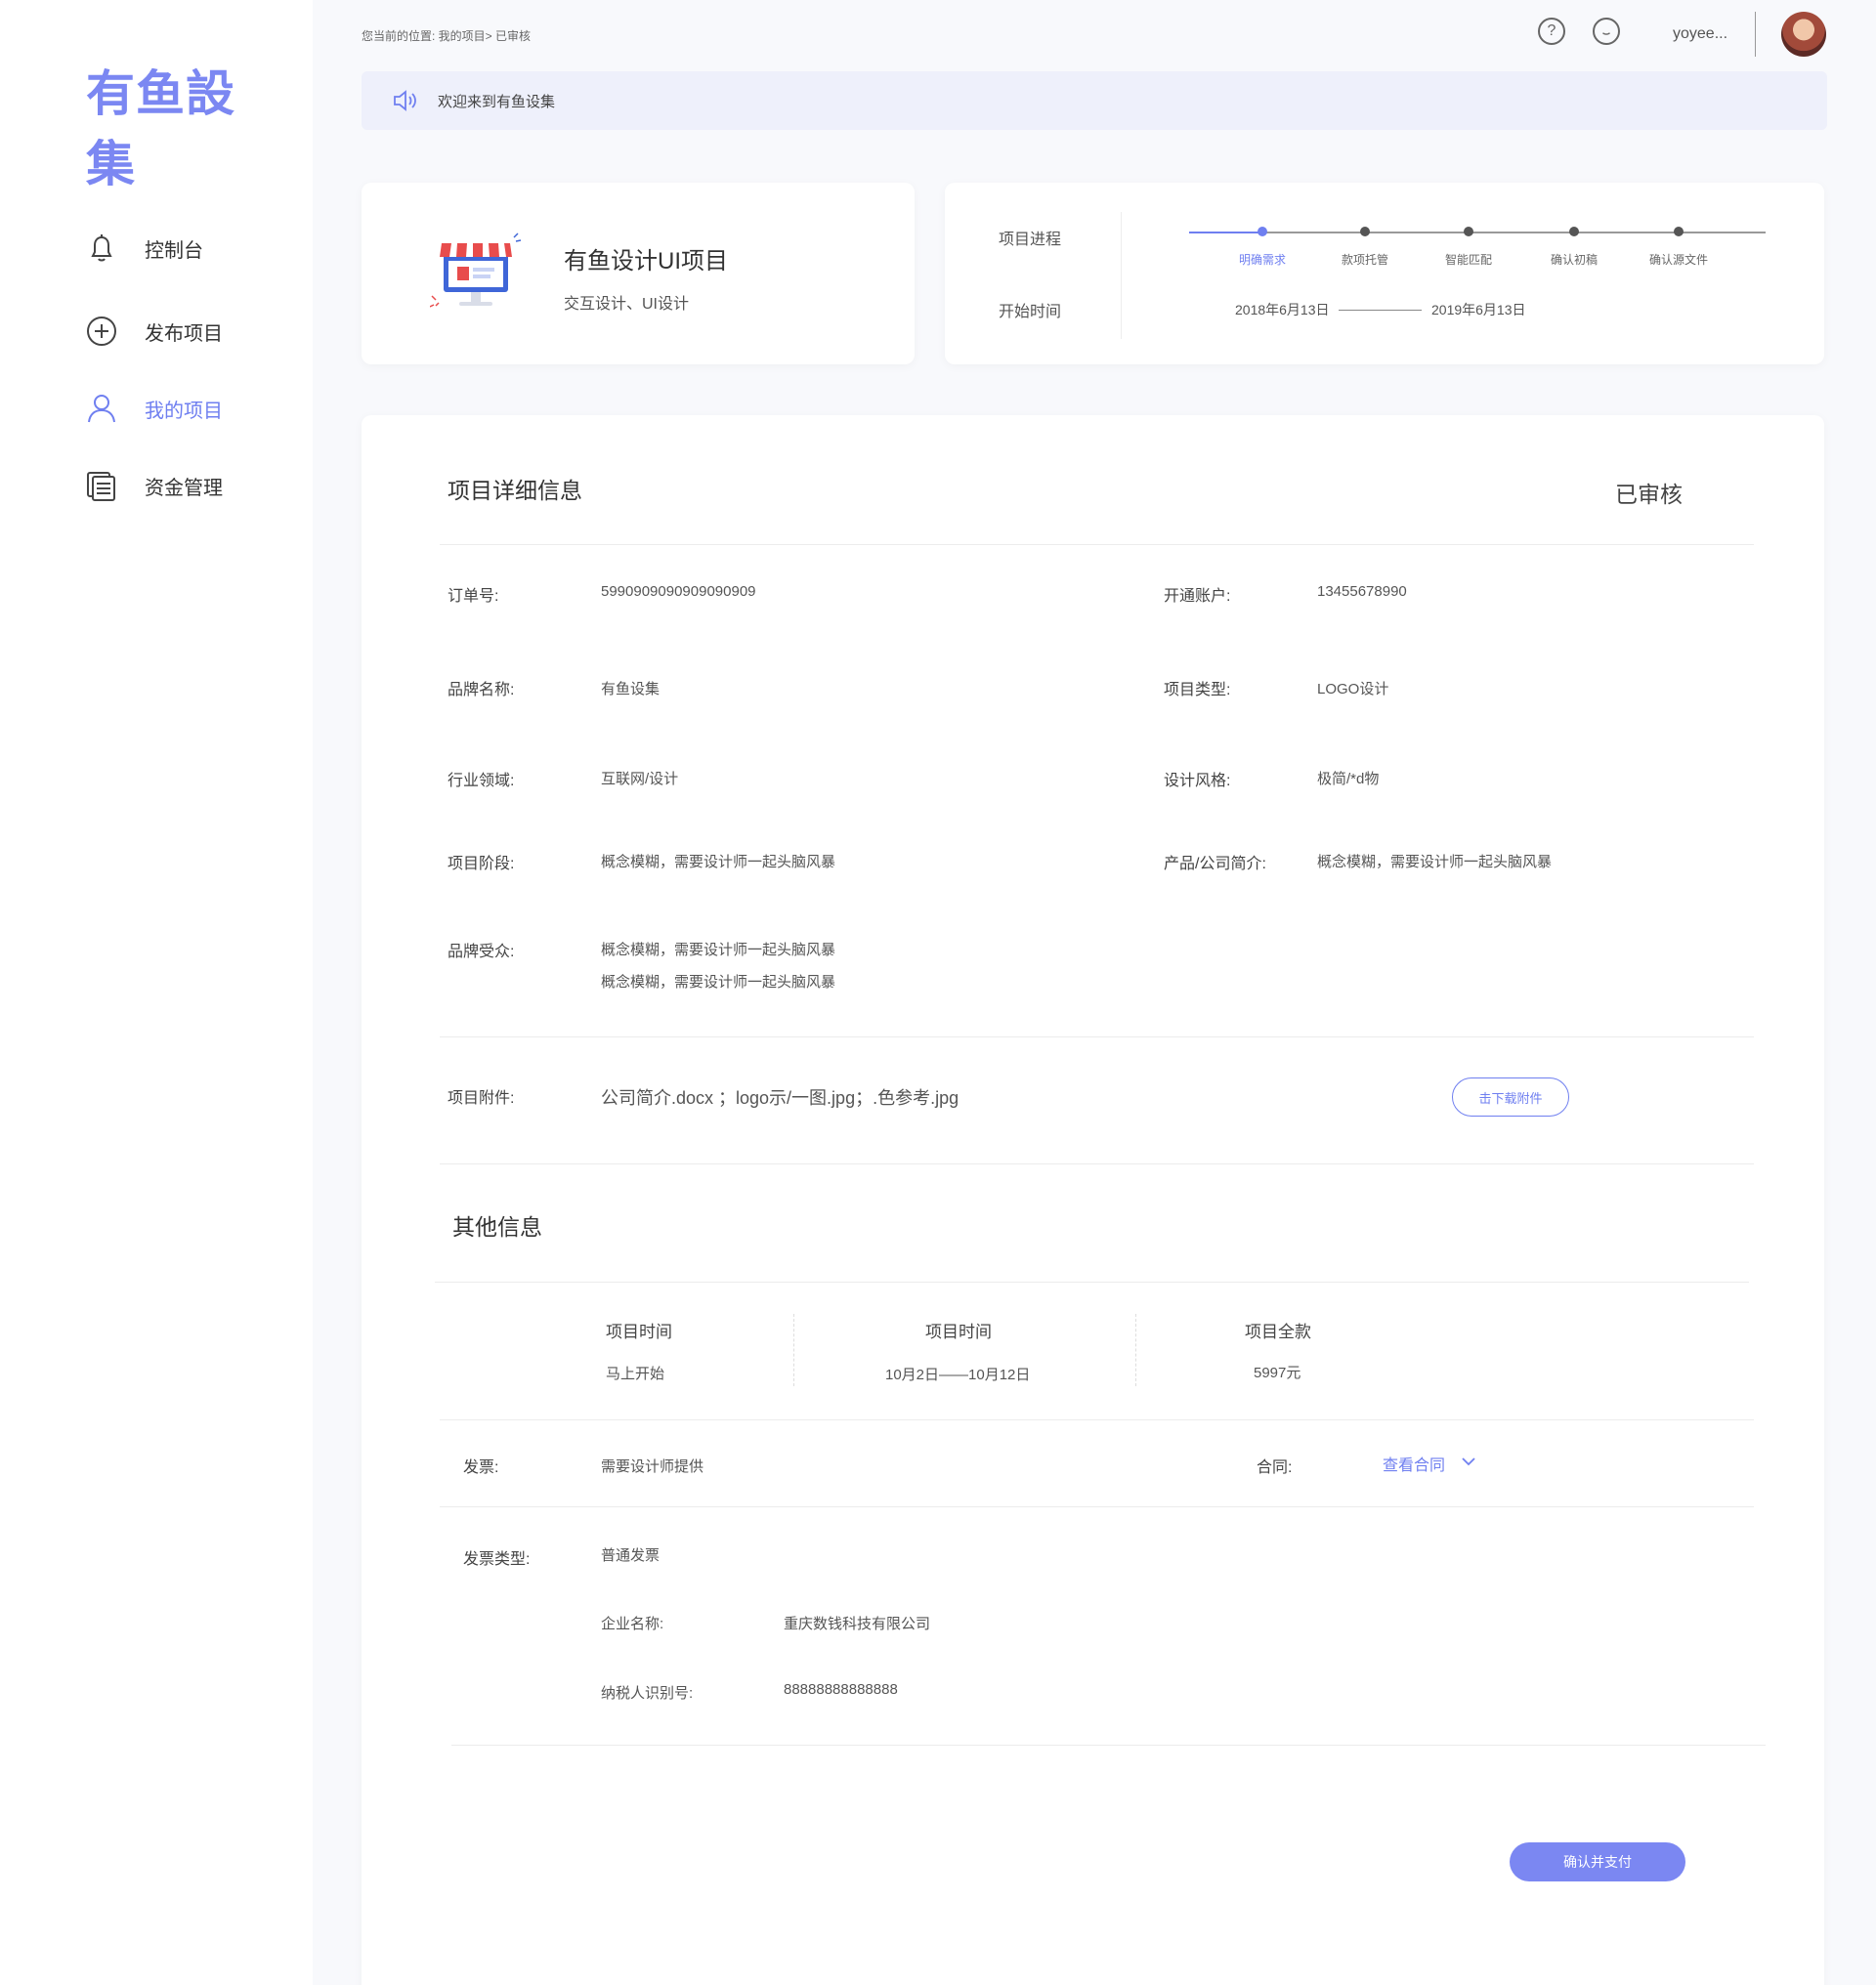  What do you see at coordinates (1679, 260) in the screenshot?
I see `timeline-step-label: 确认源文件` at bounding box center [1679, 260].